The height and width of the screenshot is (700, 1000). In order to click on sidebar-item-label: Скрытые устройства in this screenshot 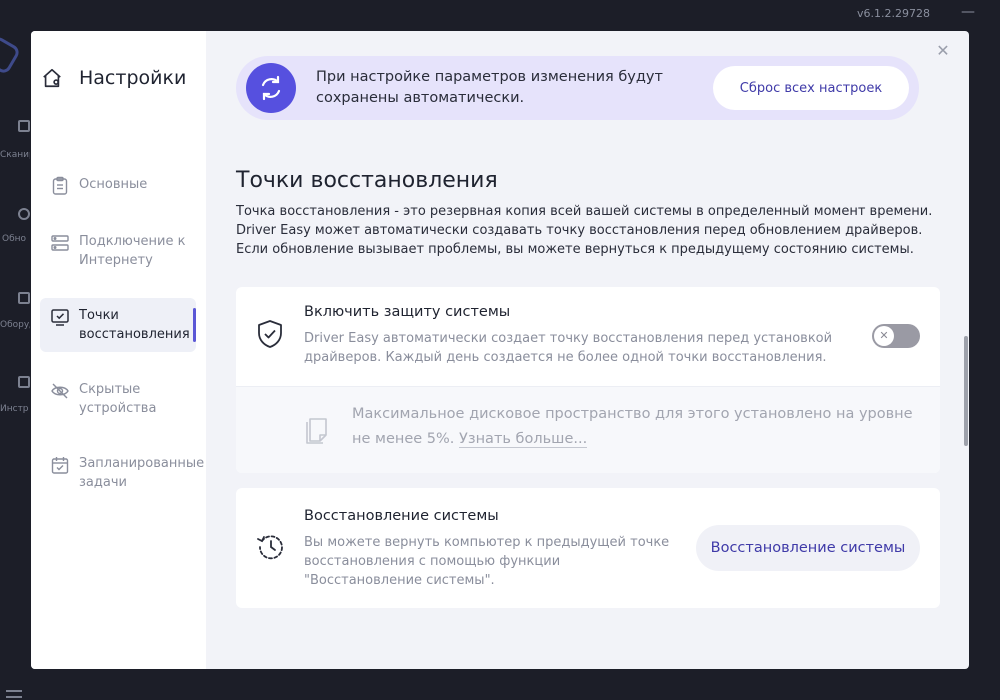, I will do `click(118, 399)`.